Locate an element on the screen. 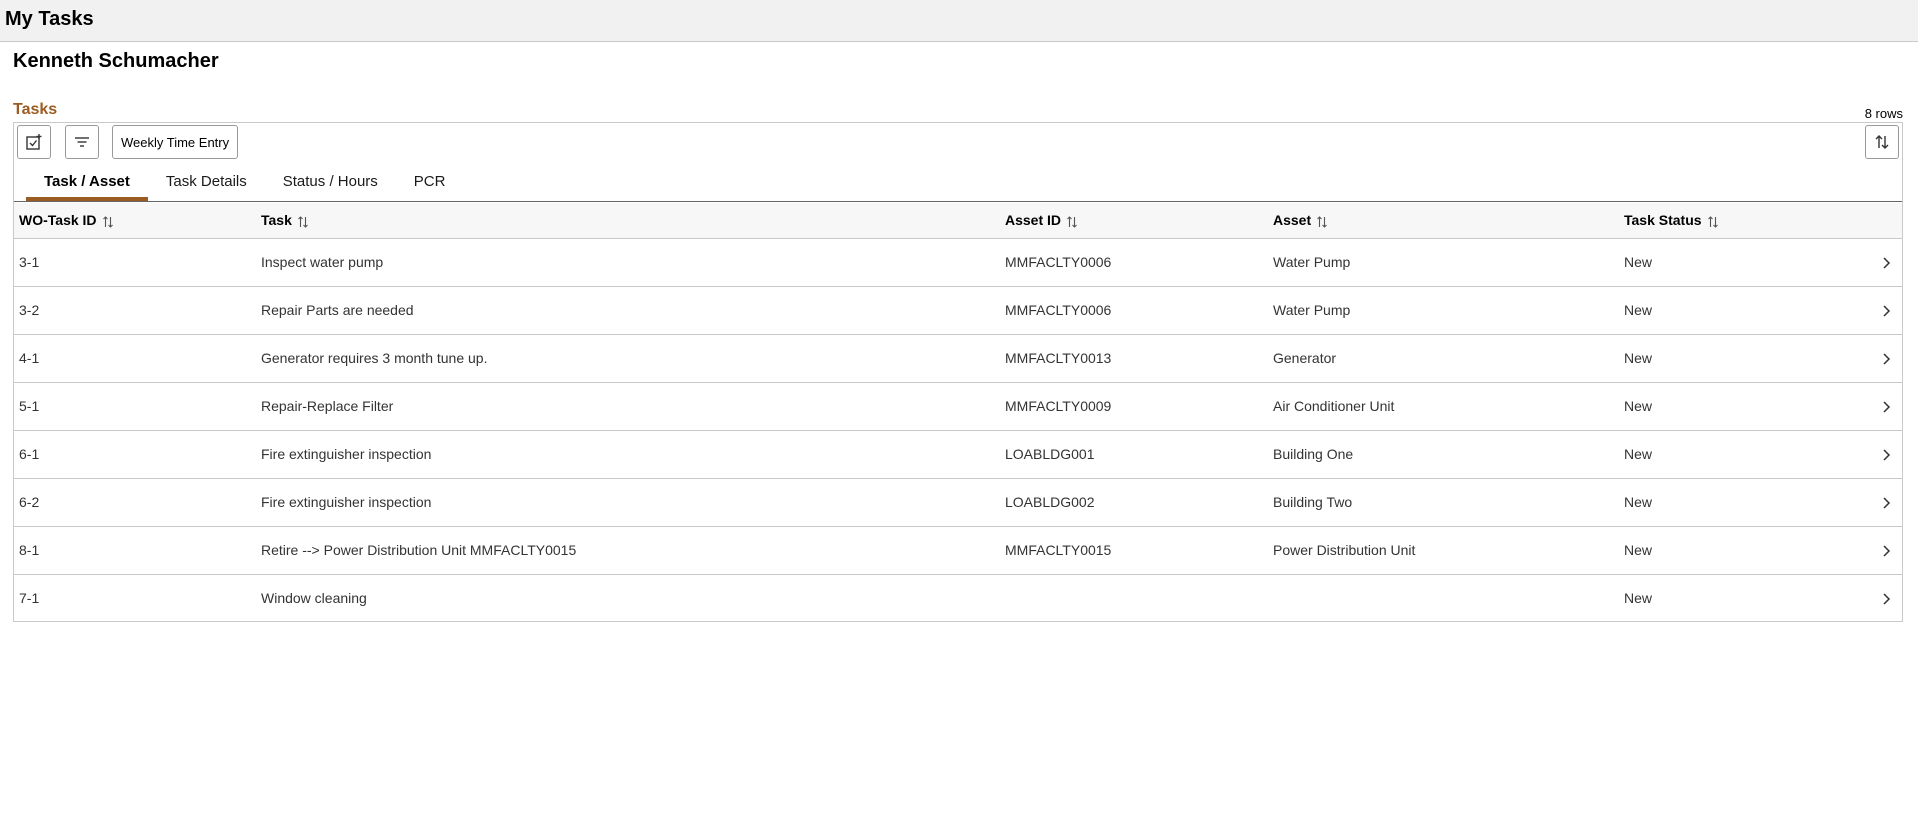 The width and height of the screenshot is (1918, 818). row-count: 8 rows is located at coordinates (1883, 113).